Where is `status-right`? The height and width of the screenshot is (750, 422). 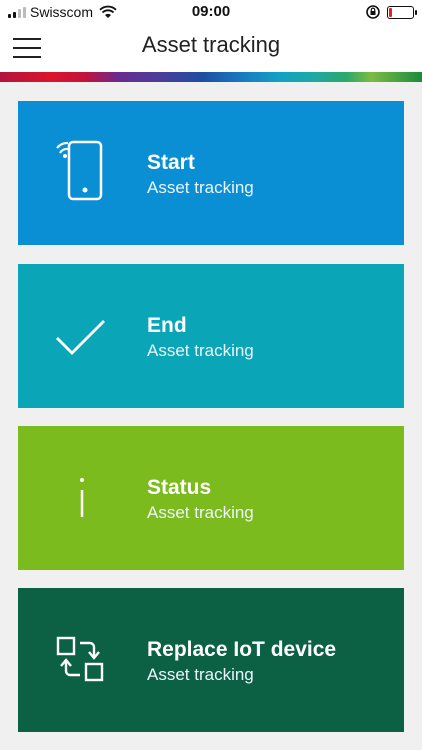 status-right is located at coordinates (391, 12).